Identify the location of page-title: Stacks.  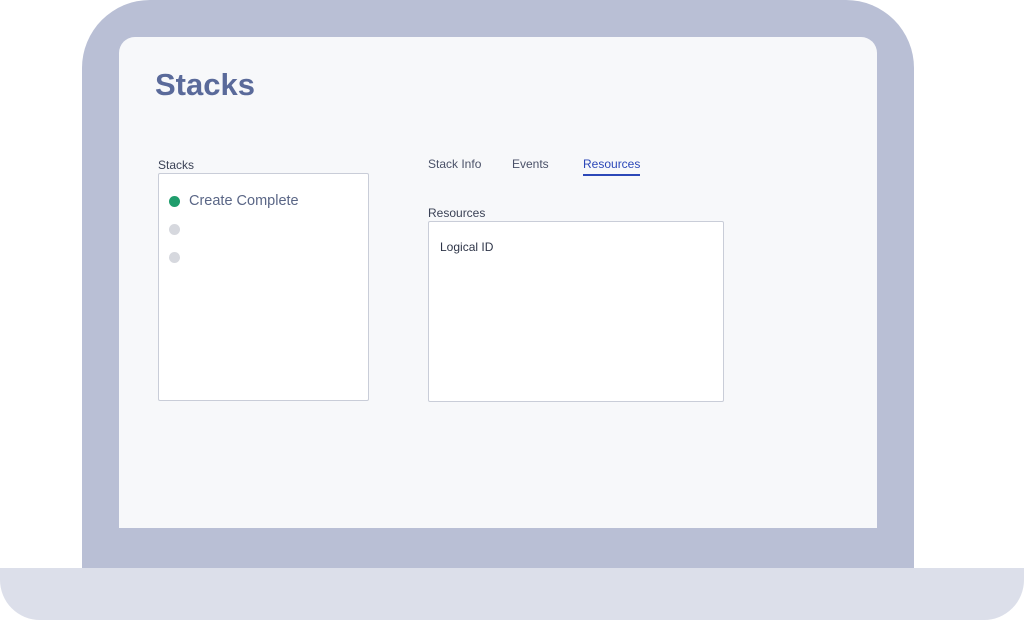
(205, 84).